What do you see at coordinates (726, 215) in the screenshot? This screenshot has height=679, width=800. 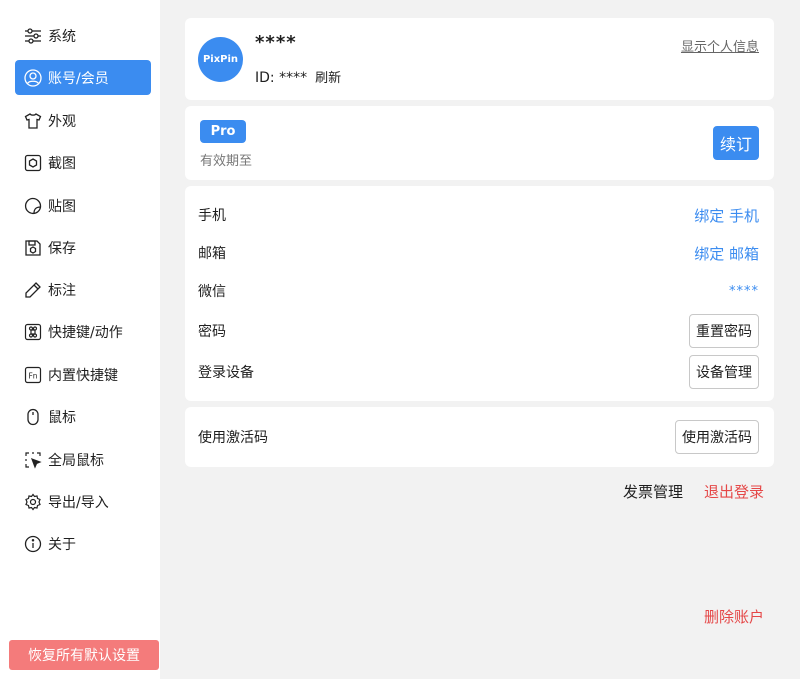 I see `bind-phone-link: 绑定 手机` at bounding box center [726, 215].